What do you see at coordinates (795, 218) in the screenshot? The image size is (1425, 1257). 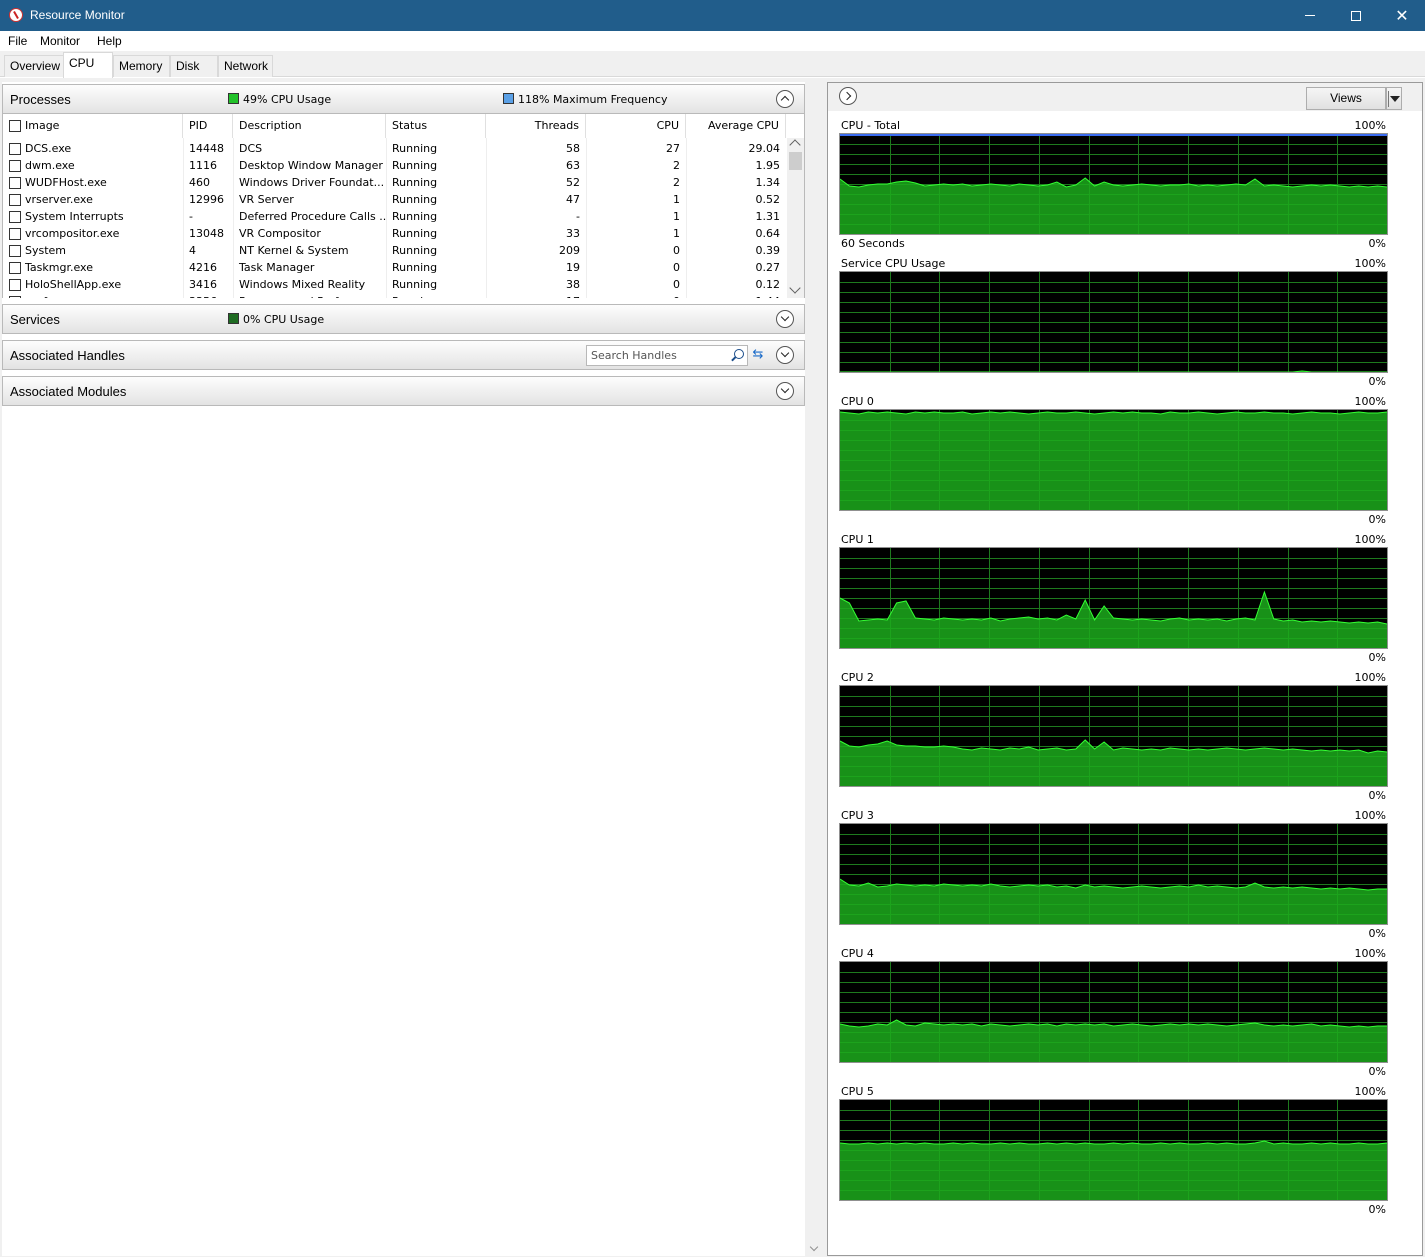 I see `processes-scrollbar` at bounding box center [795, 218].